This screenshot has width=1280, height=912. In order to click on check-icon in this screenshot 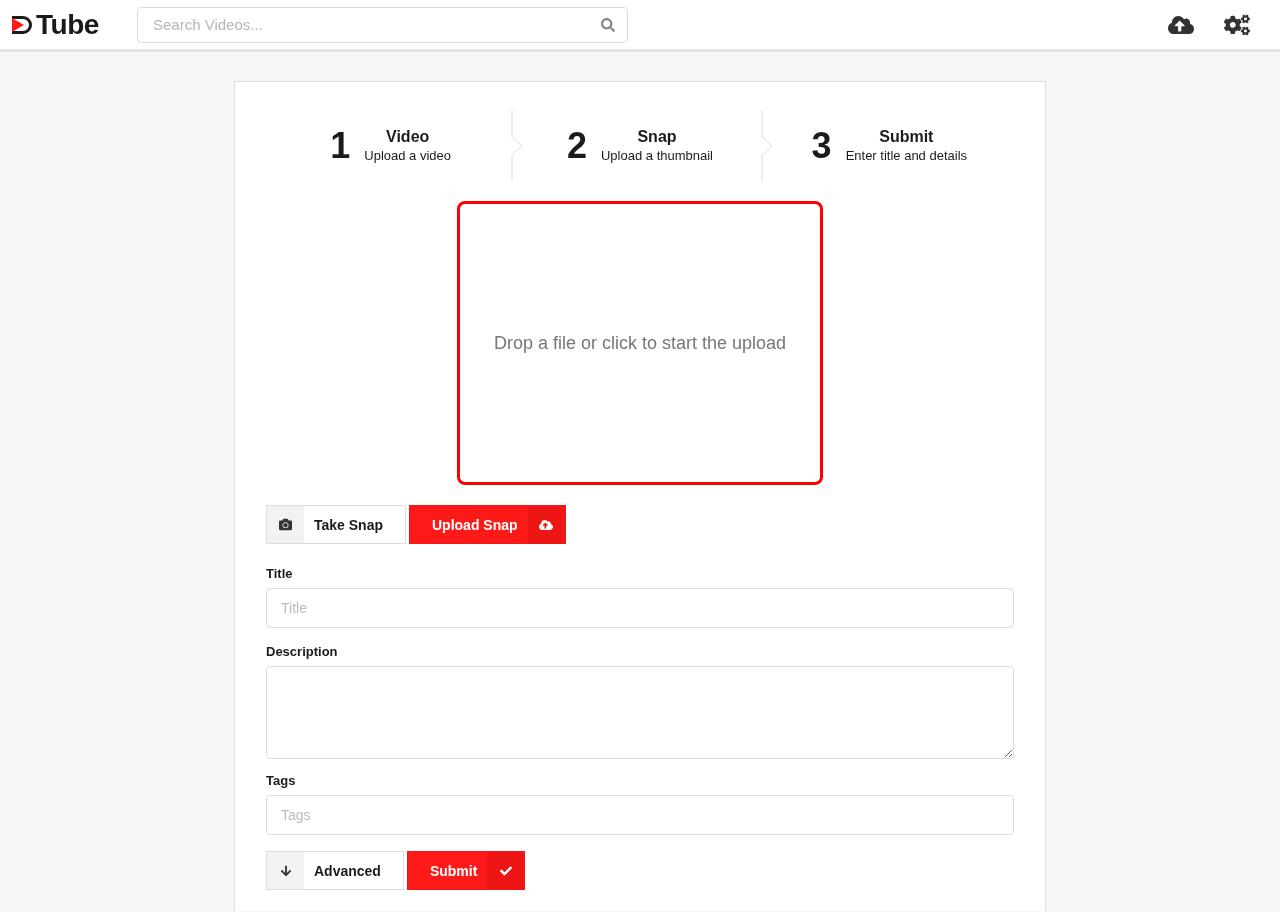, I will do `click(505, 870)`.